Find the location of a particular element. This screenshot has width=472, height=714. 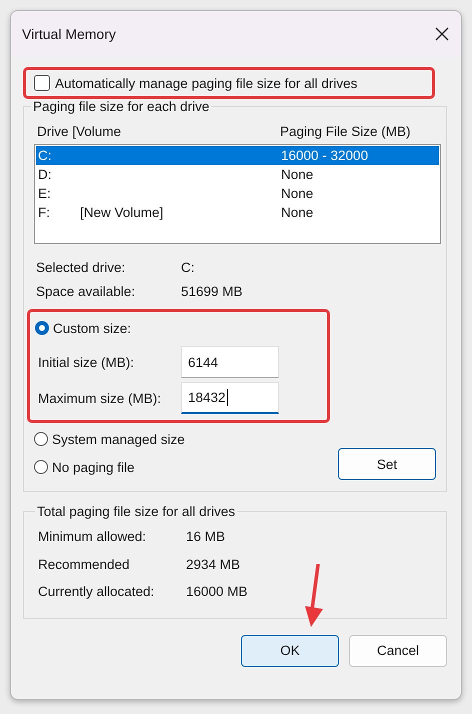

info-label: Minimum allowed: is located at coordinates (93, 536).